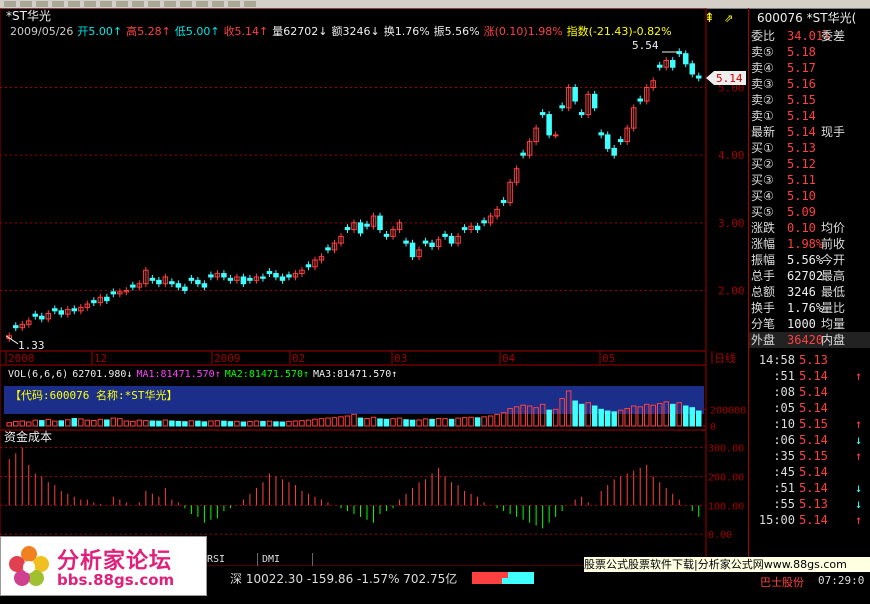 The height and width of the screenshot is (604, 870). I want to click on tick-price: 5.15, so click(813, 424).